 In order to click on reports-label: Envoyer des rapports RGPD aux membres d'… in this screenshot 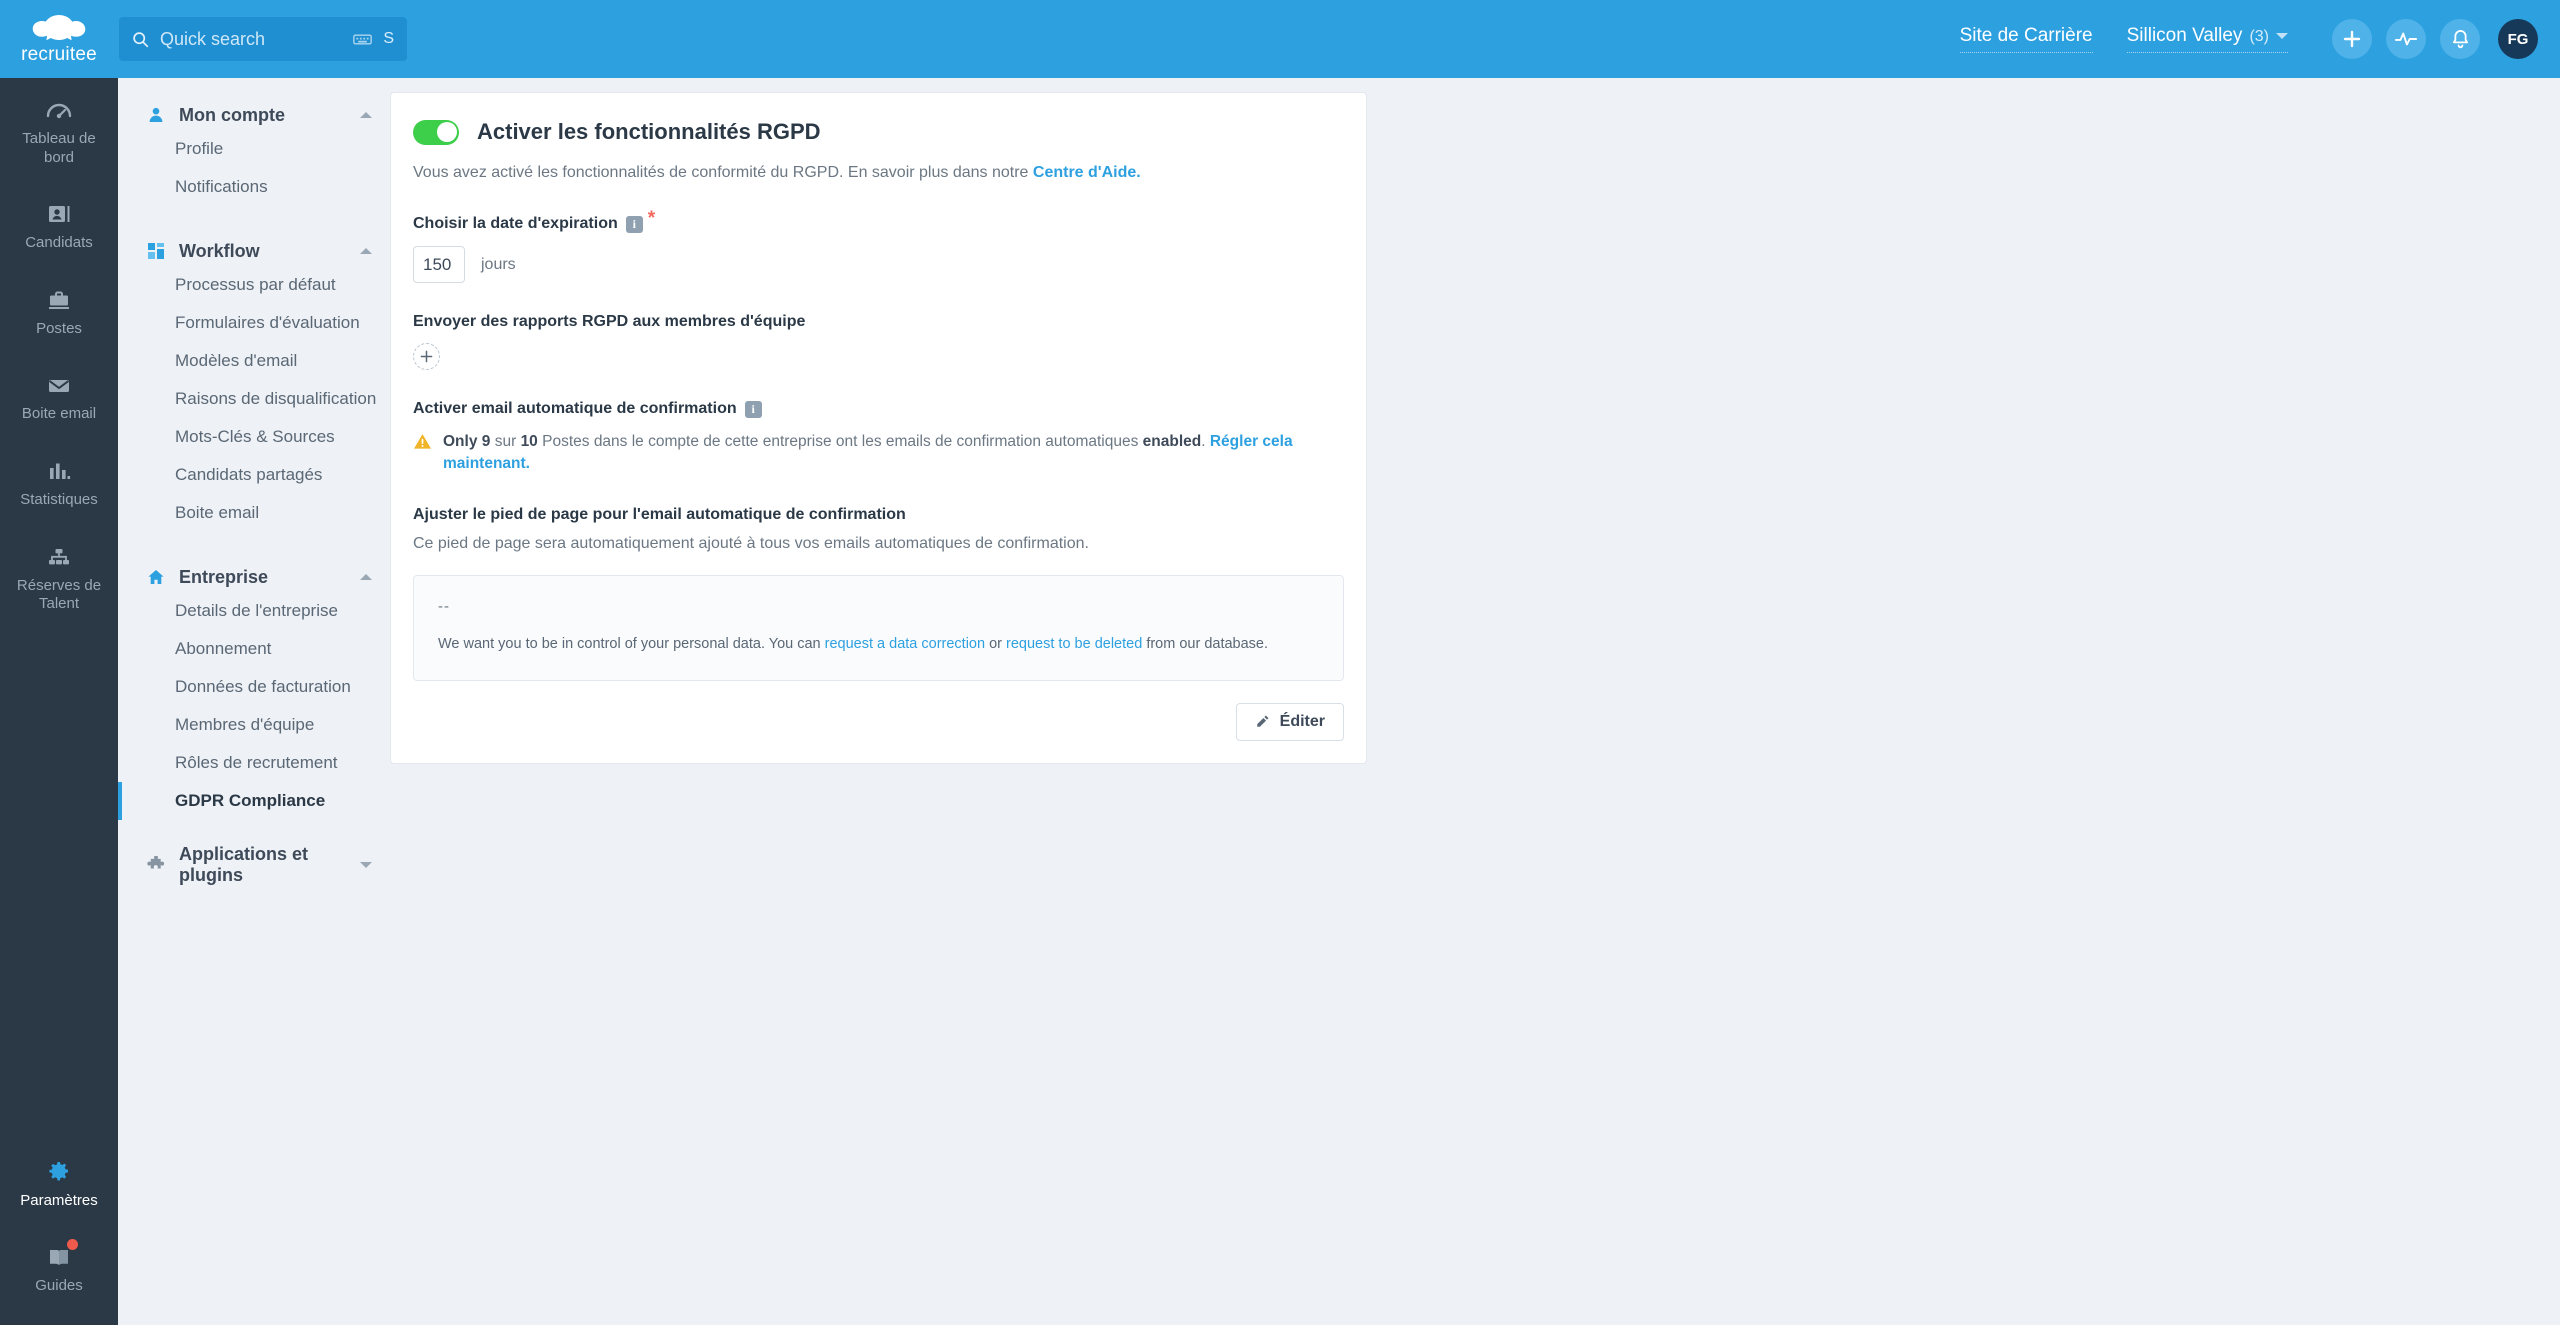, I will do `click(878, 322)`.